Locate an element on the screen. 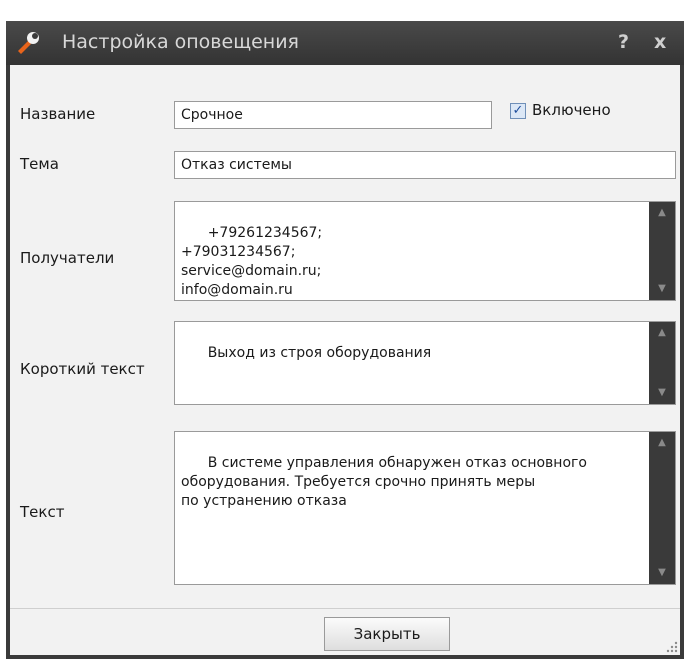 The width and height of the screenshot is (684, 659). recipients-label: Получатели is located at coordinates (67, 258).